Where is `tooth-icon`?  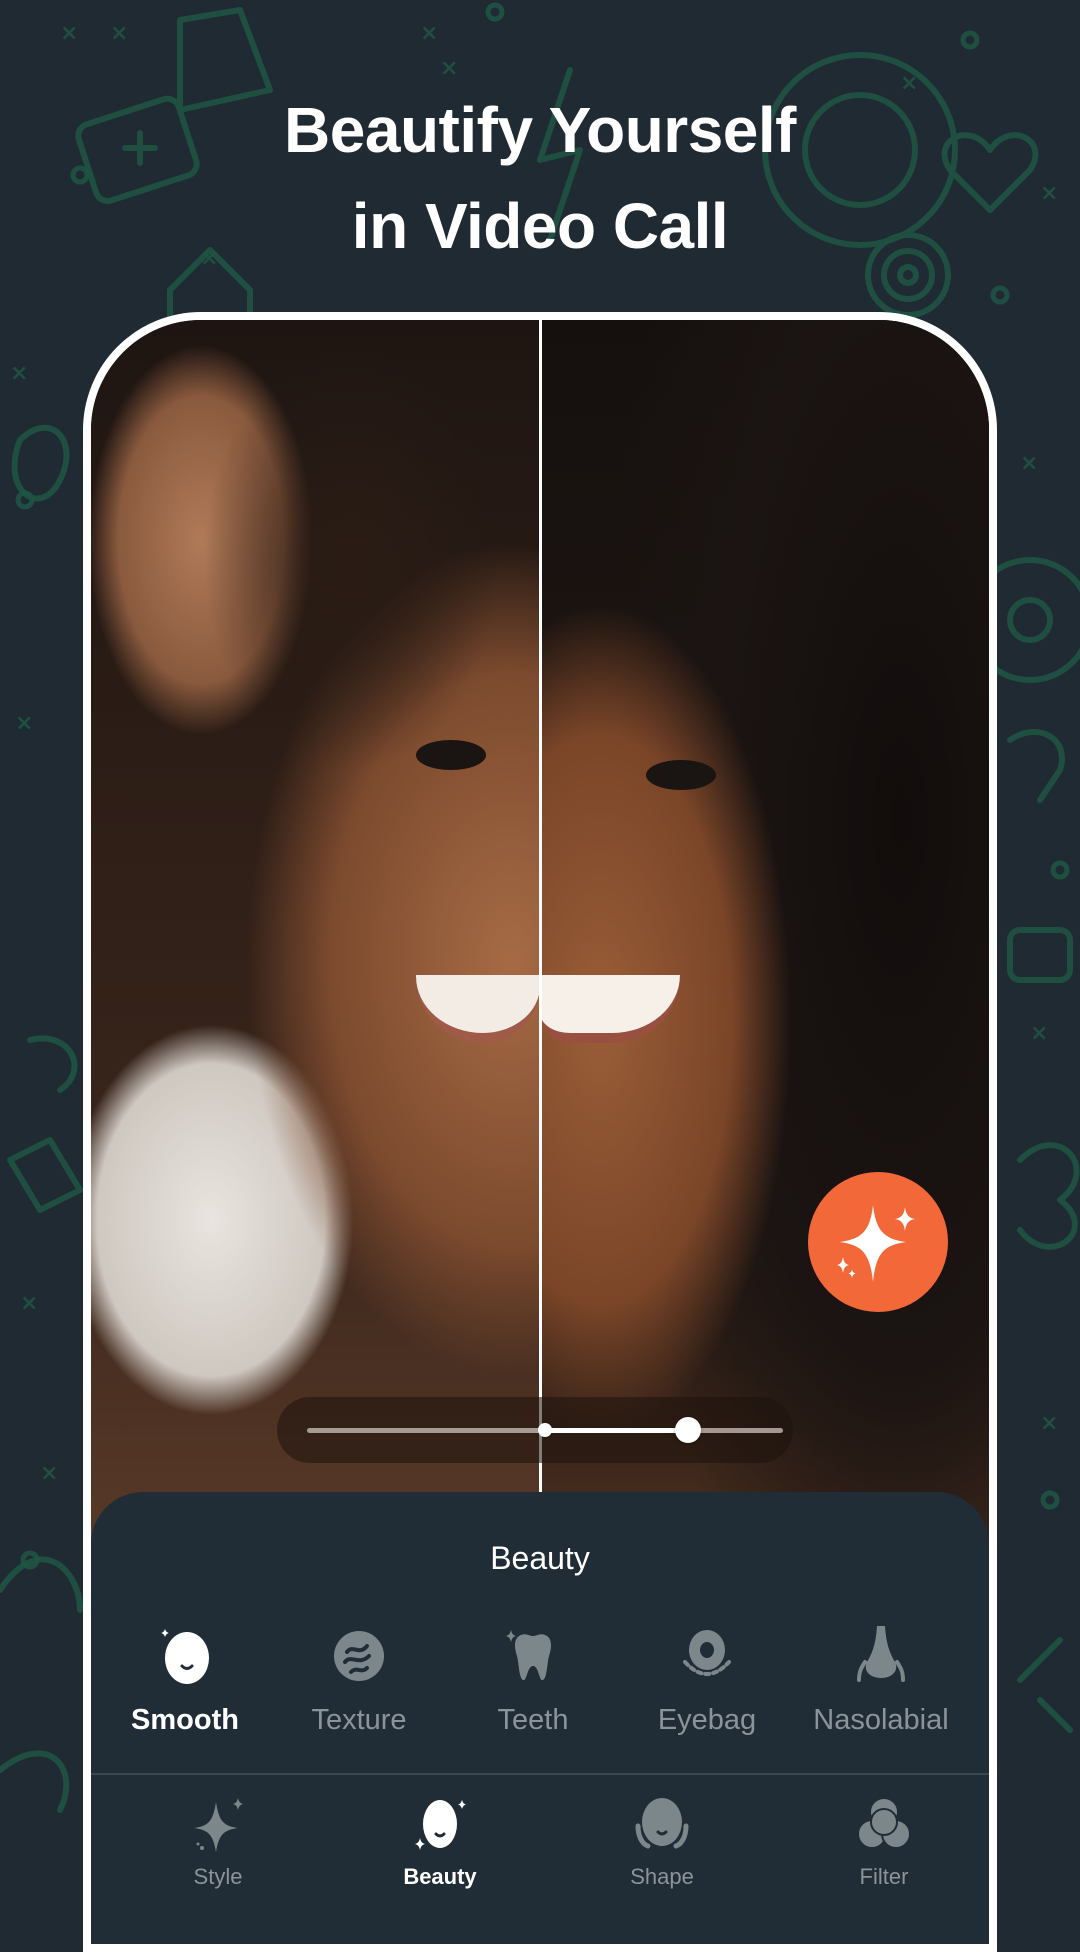
tooth-icon is located at coordinates (528, 1655).